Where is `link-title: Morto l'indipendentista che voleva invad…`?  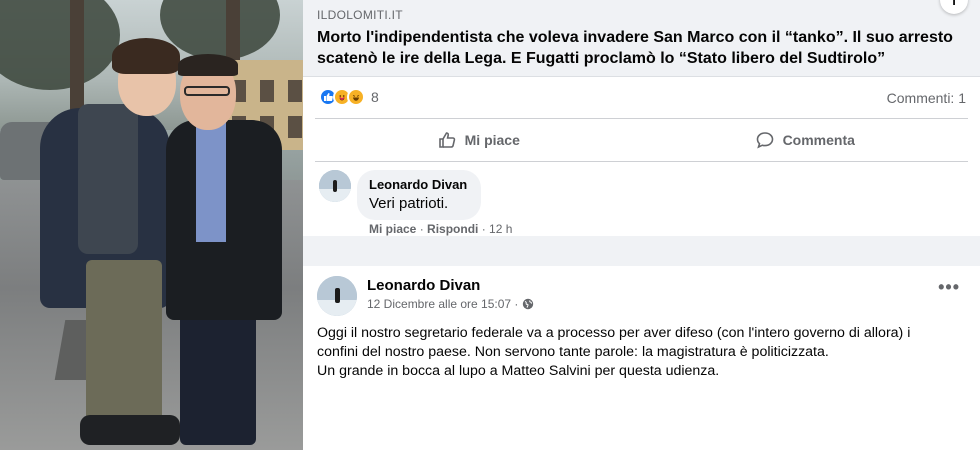 link-title: Morto l'indipendentista che voleva invad… is located at coordinates (642, 48).